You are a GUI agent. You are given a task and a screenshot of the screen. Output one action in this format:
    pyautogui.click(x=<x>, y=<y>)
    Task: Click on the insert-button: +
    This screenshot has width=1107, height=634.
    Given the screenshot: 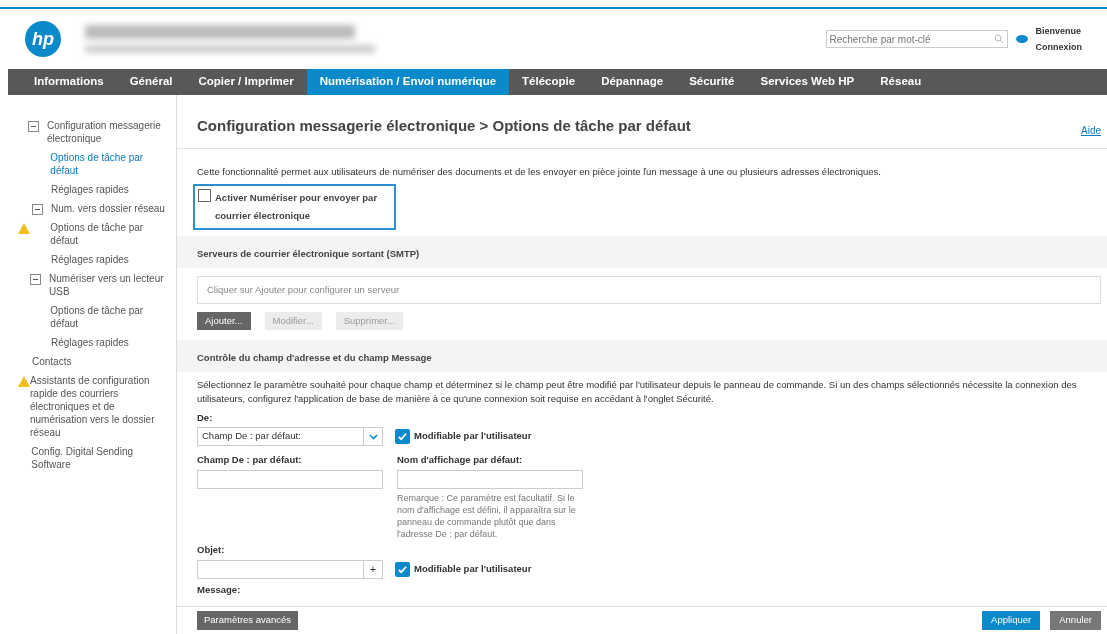 What is the action you would take?
    pyautogui.click(x=372, y=569)
    